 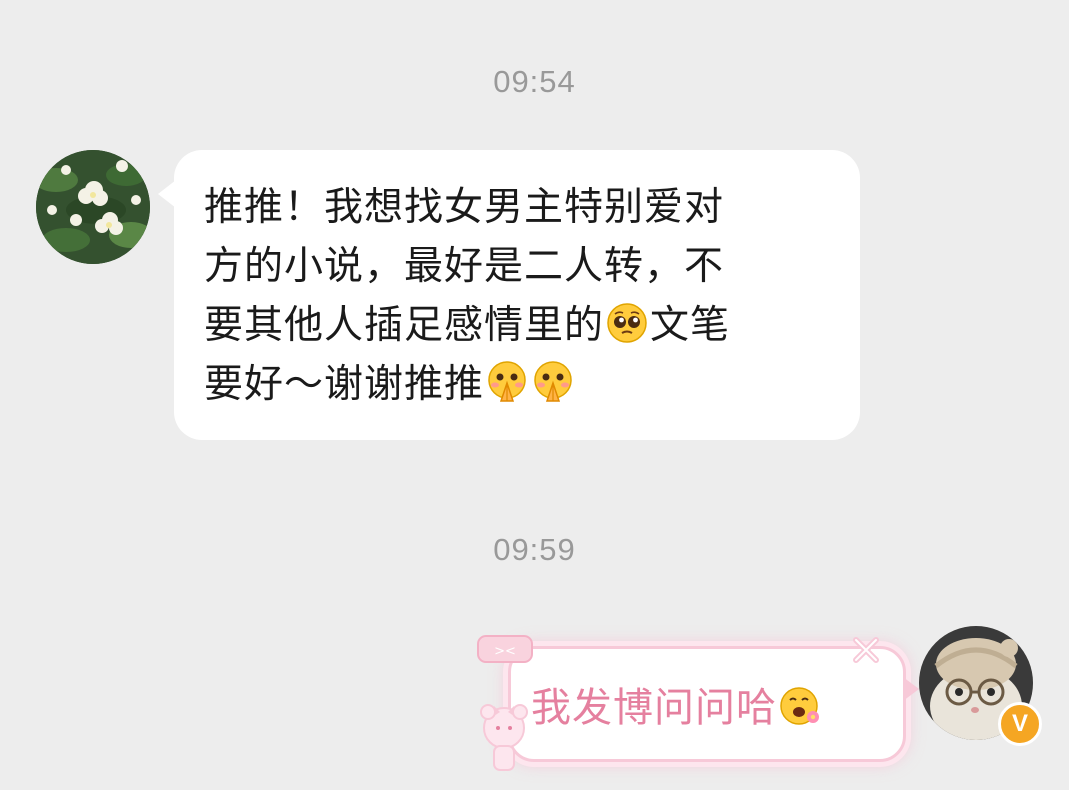 I want to click on sticker-tag-text: ><, so click(x=505, y=651).